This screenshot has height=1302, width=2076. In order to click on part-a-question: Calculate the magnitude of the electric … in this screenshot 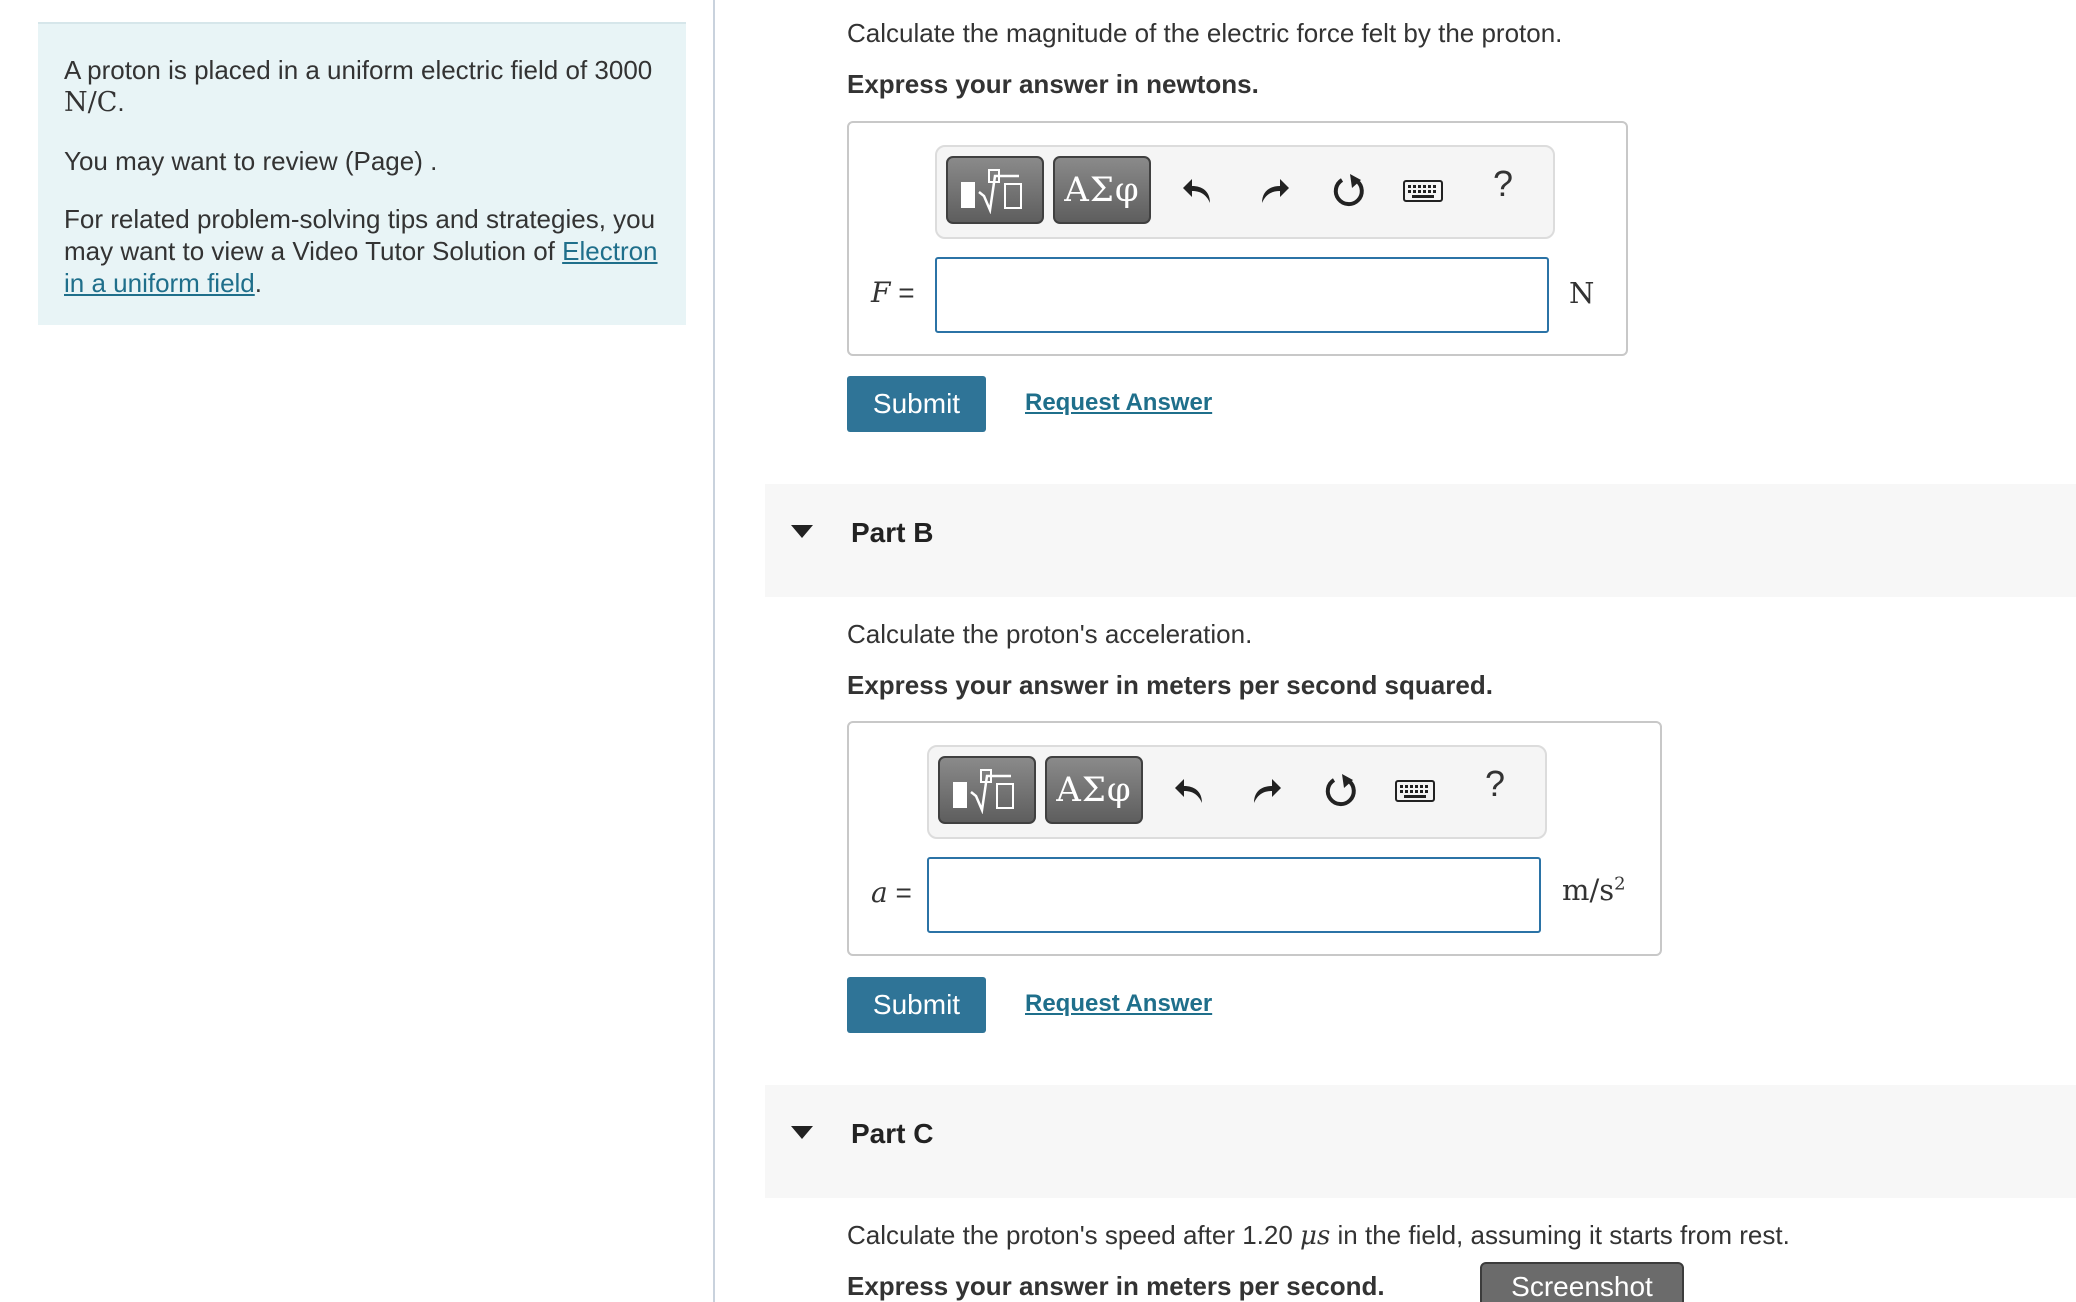, I will do `click(1205, 33)`.